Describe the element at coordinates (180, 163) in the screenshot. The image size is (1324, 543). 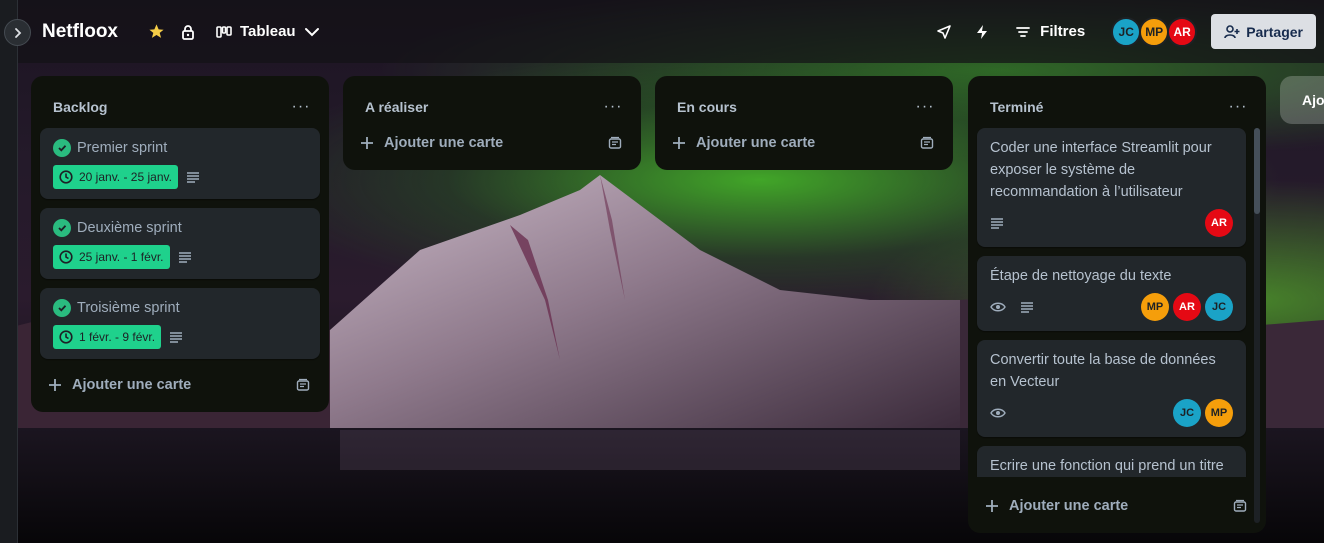
I see `card: Premier sprint 20 janv. - 25 janv.` at that location.